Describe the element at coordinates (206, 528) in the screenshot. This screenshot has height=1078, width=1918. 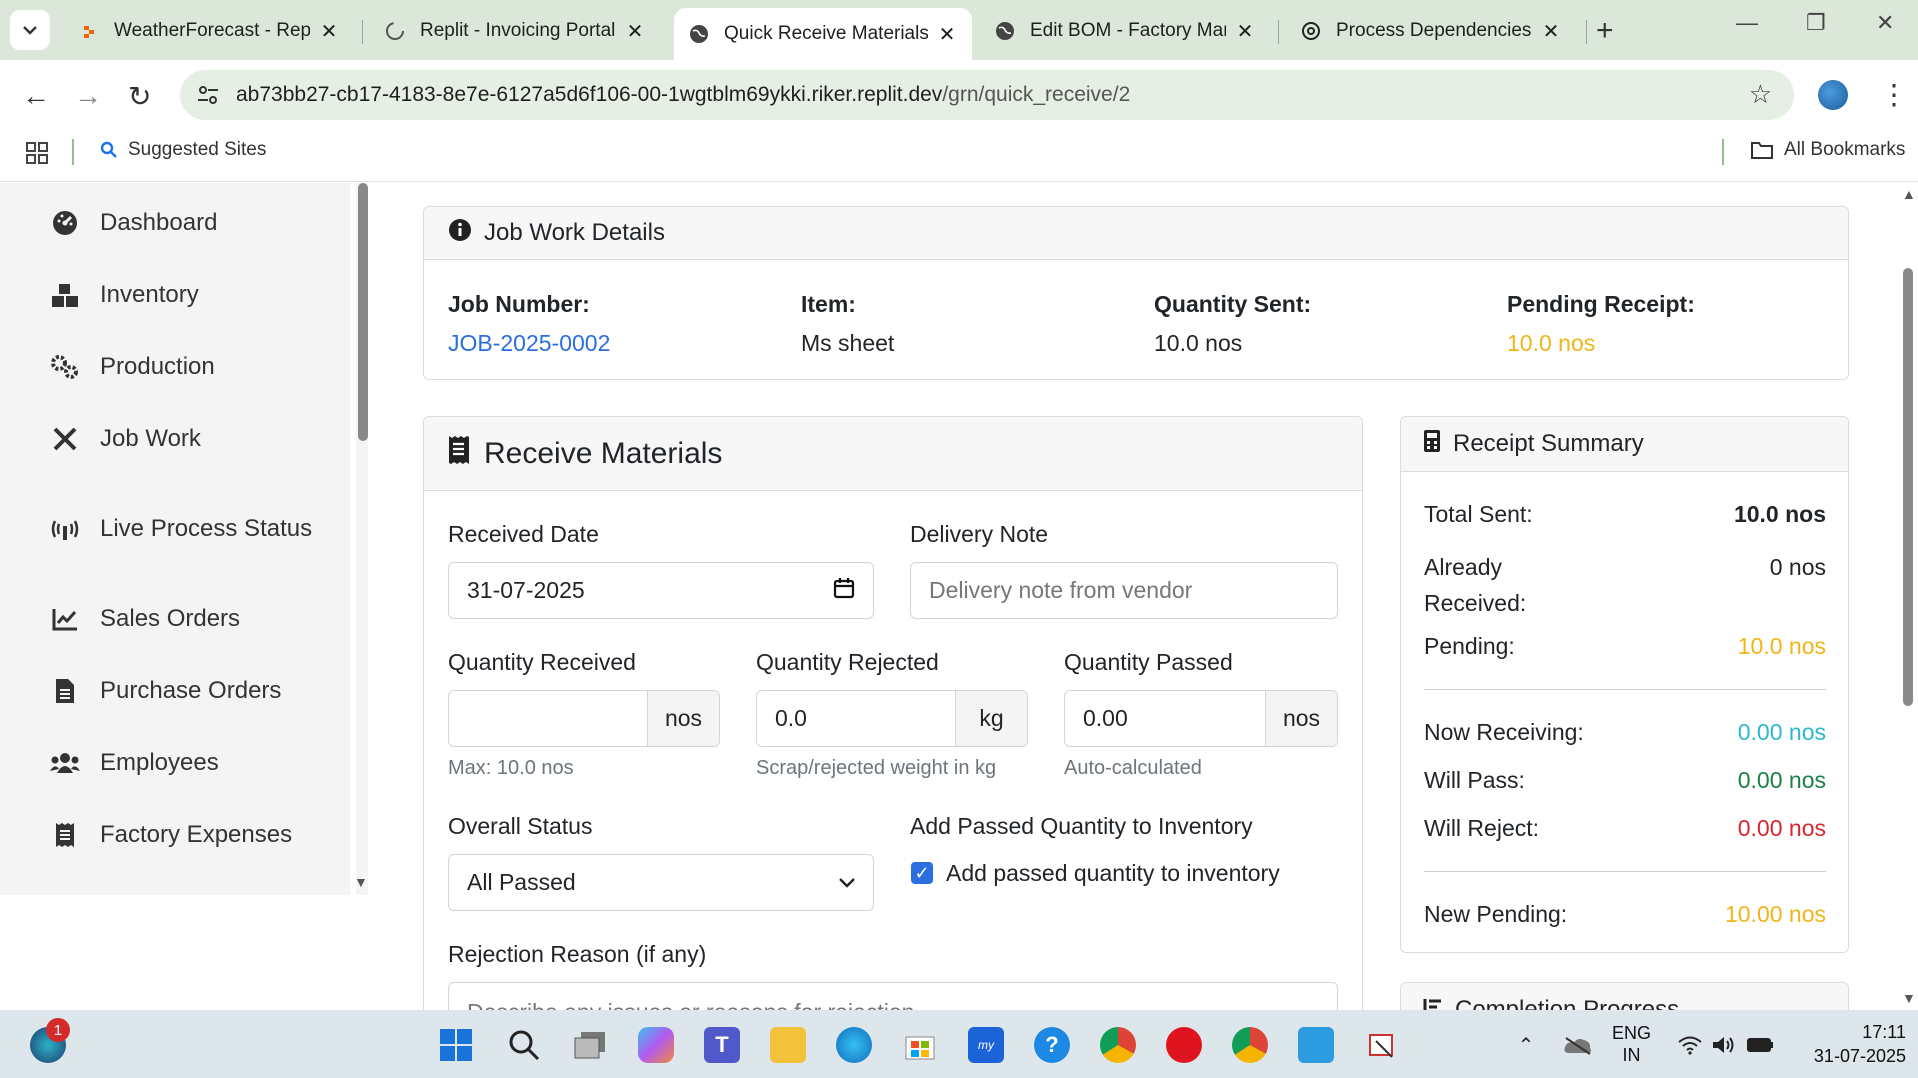
I see `sidebar-item-label: Live Process Status` at that location.